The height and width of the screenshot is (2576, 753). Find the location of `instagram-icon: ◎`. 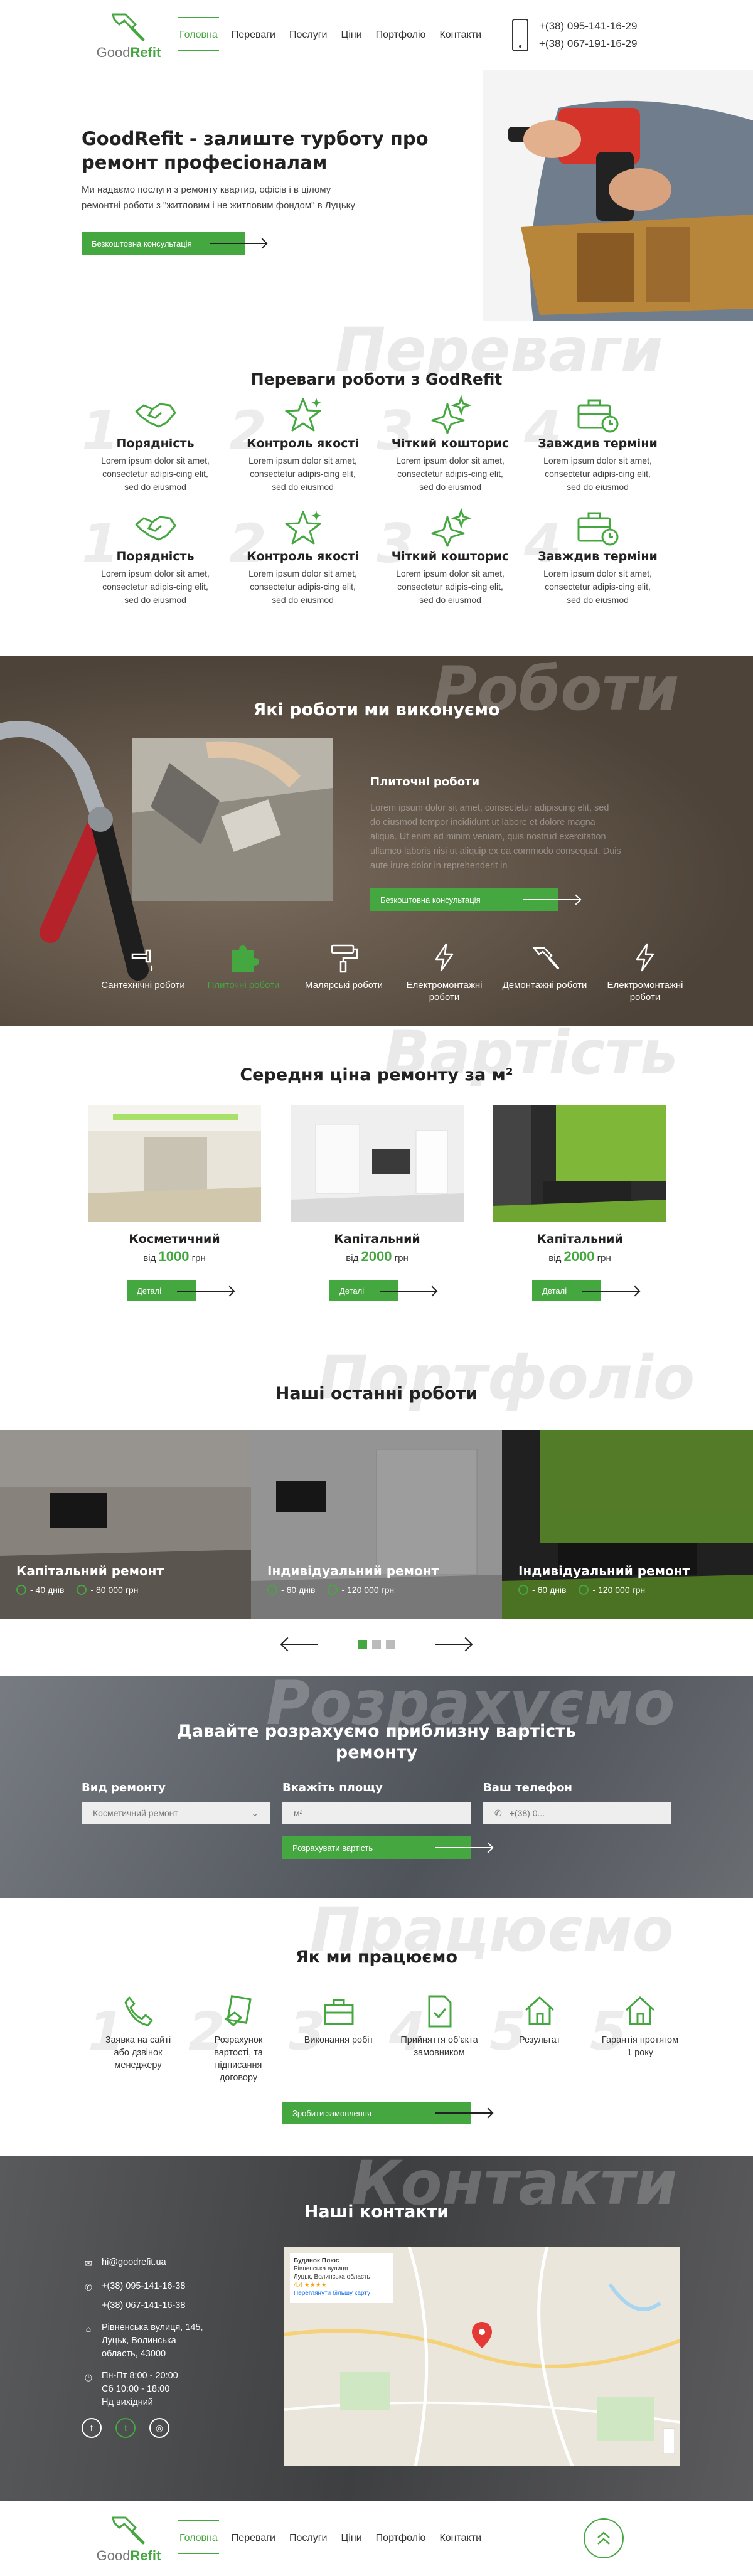

instagram-icon: ◎ is located at coordinates (159, 2428).